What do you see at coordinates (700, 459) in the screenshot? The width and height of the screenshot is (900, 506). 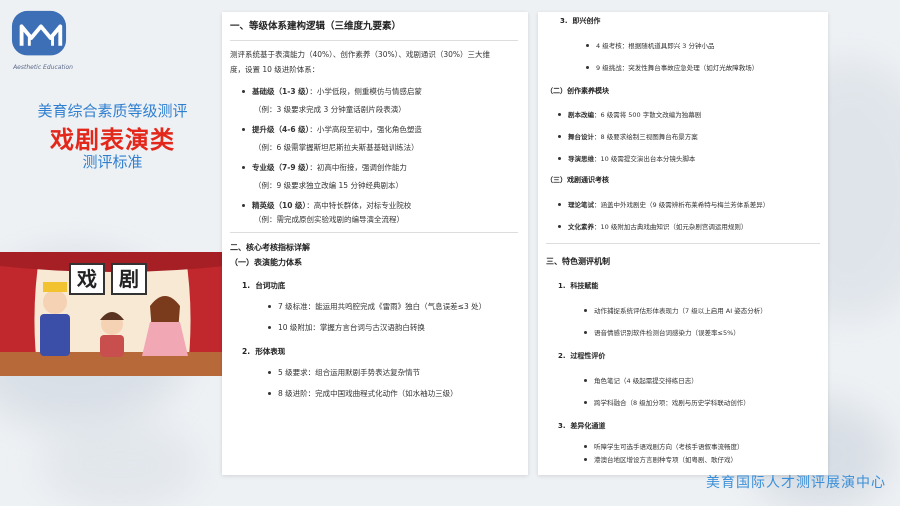 I see `list-item: 港澳台地区增设方言剧种专项（如粤剧、歌仔戏）` at bounding box center [700, 459].